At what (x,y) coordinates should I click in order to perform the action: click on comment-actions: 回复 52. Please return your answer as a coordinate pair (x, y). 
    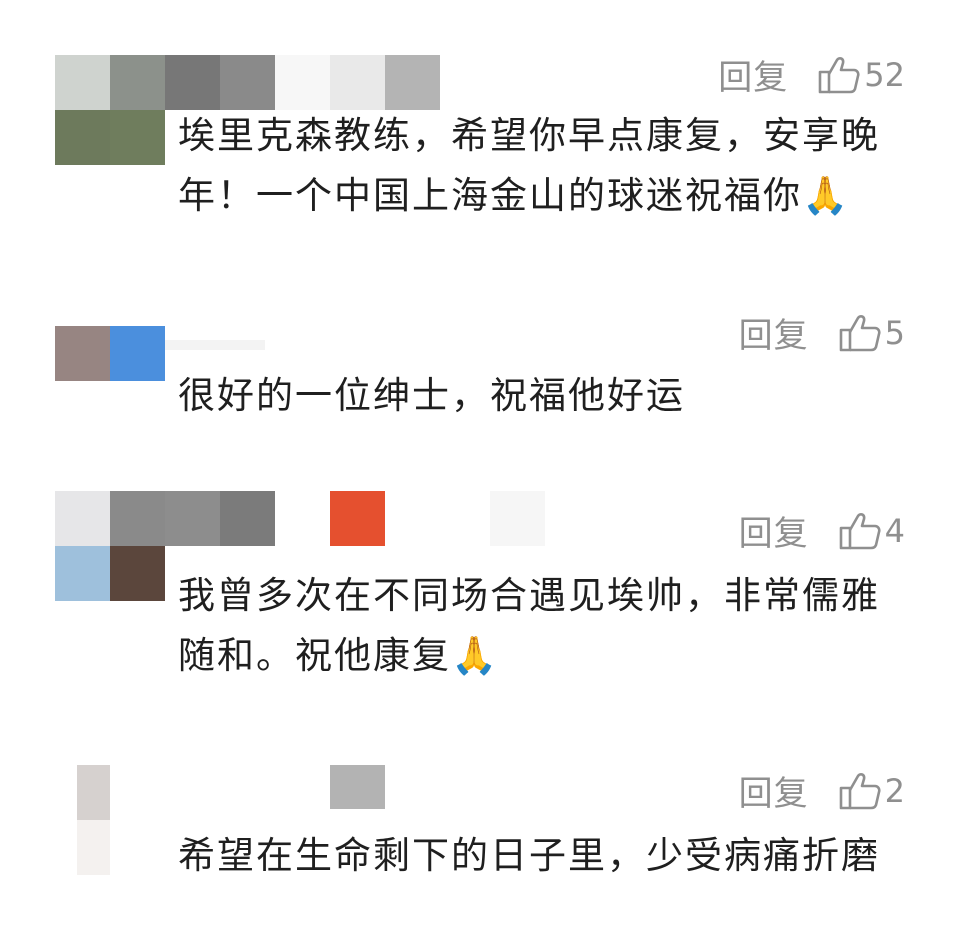
    Looking at the image, I should click on (811, 74).